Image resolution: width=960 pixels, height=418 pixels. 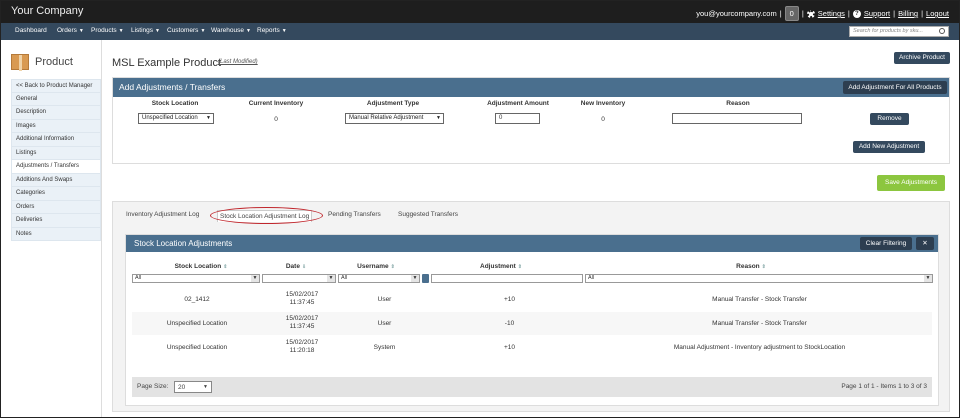 What do you see at coordinates (425, 278) in the screenshot?
I see `filter-icon` at bounding box center [425, 278].